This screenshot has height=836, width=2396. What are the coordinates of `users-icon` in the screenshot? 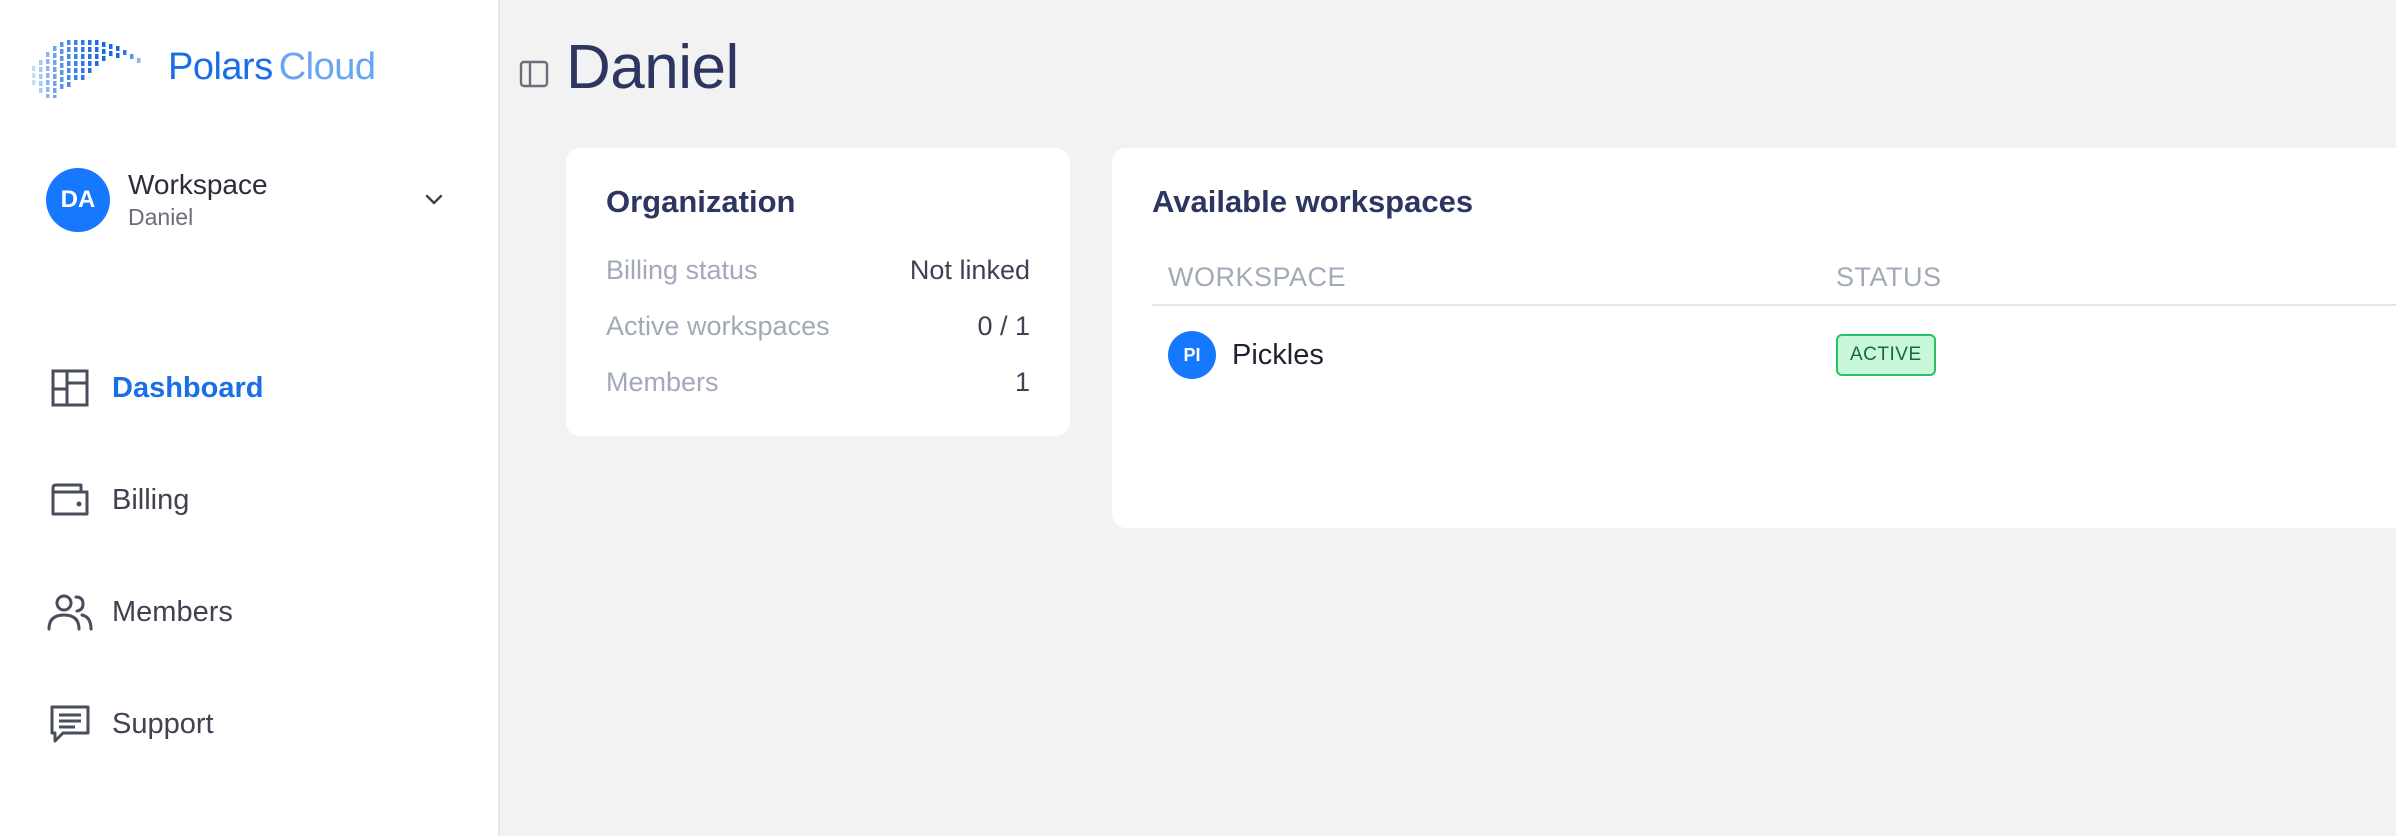 It's located at (70, 612).